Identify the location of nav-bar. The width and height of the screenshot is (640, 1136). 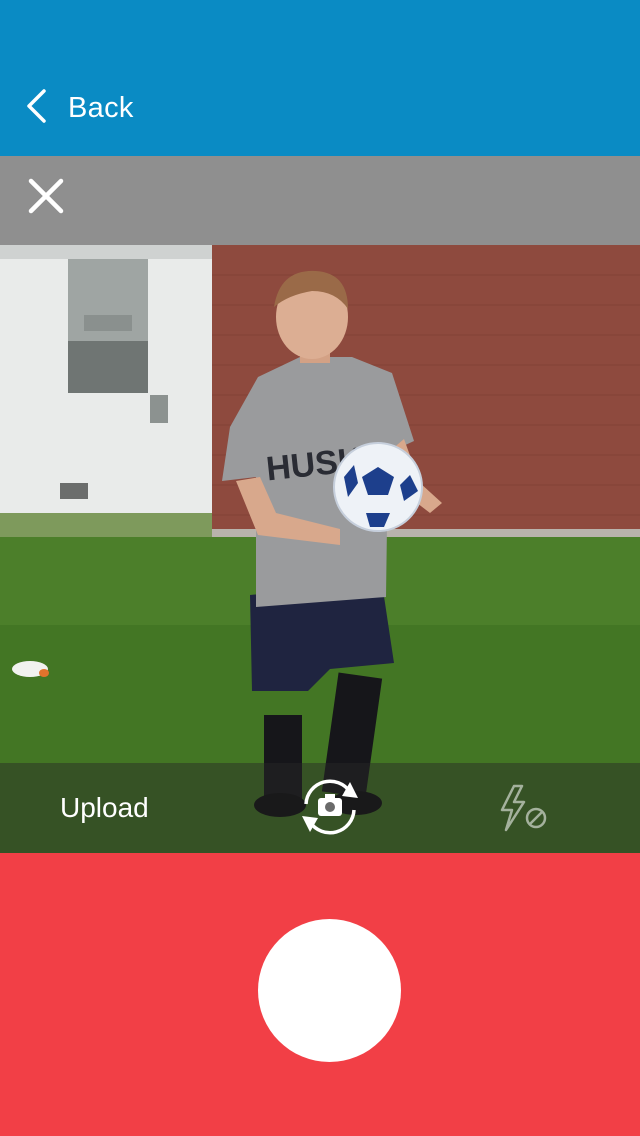
(320, 78).